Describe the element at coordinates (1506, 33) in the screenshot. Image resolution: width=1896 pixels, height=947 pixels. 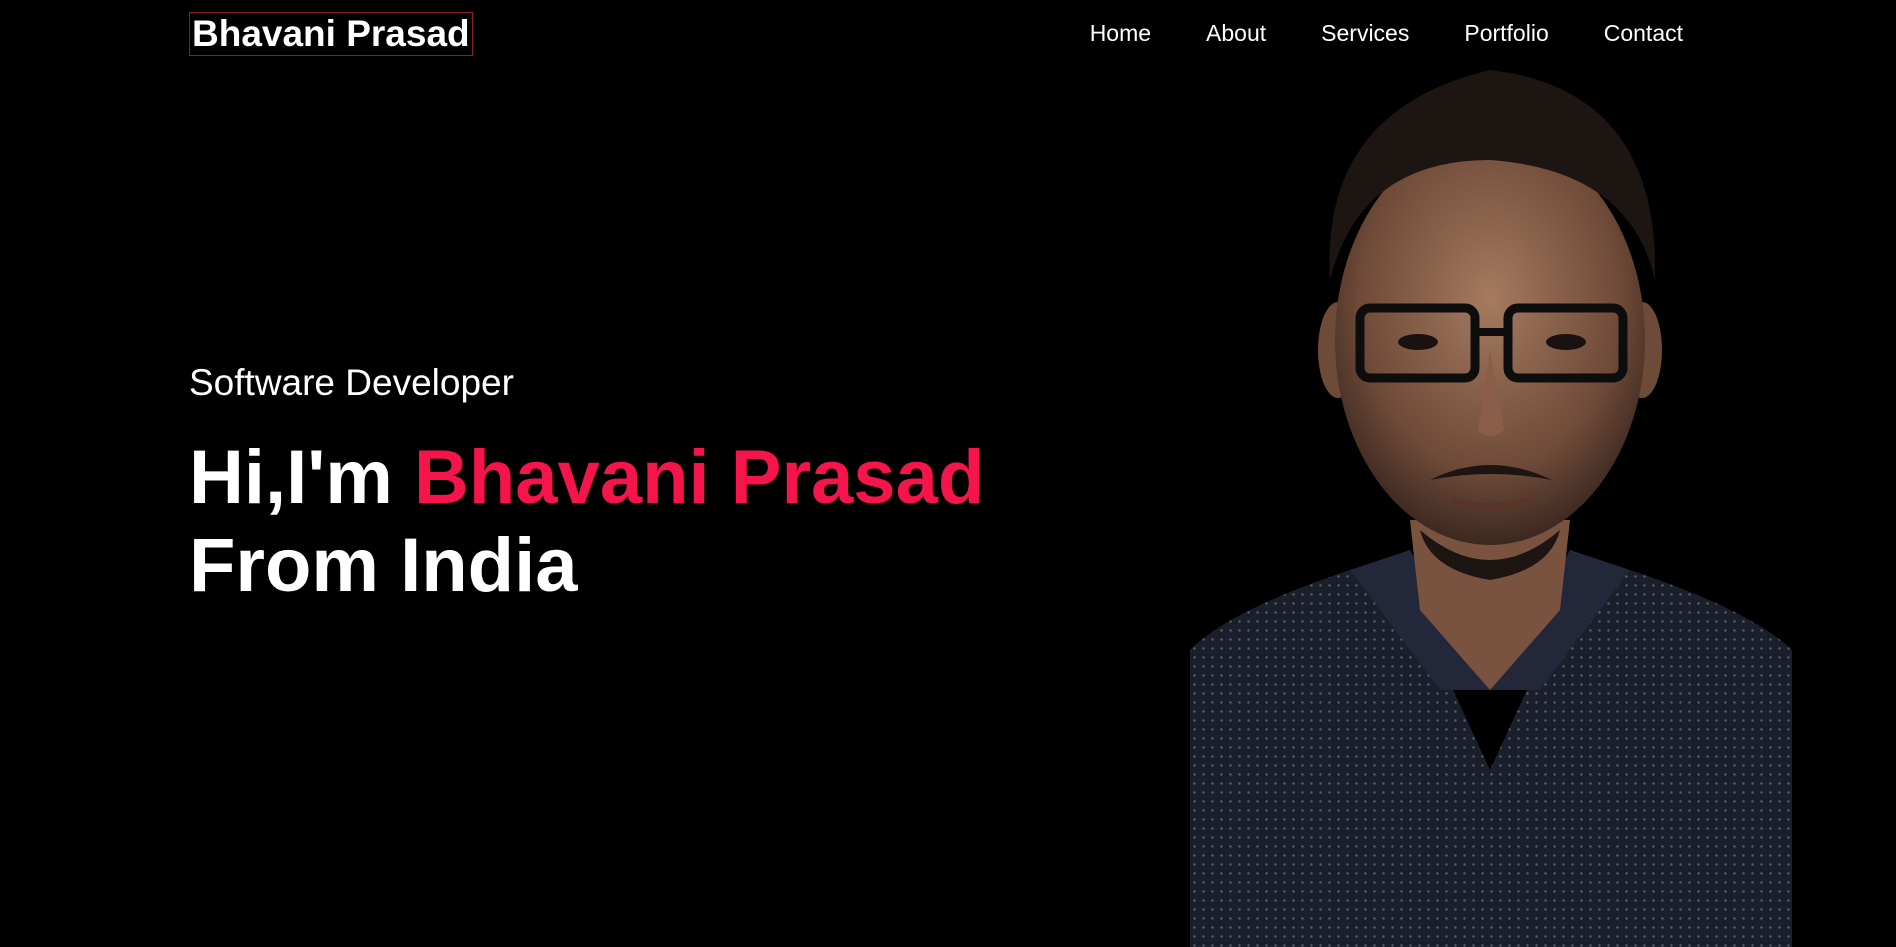
I see `nav-portfolio: Portfolio` at that location.